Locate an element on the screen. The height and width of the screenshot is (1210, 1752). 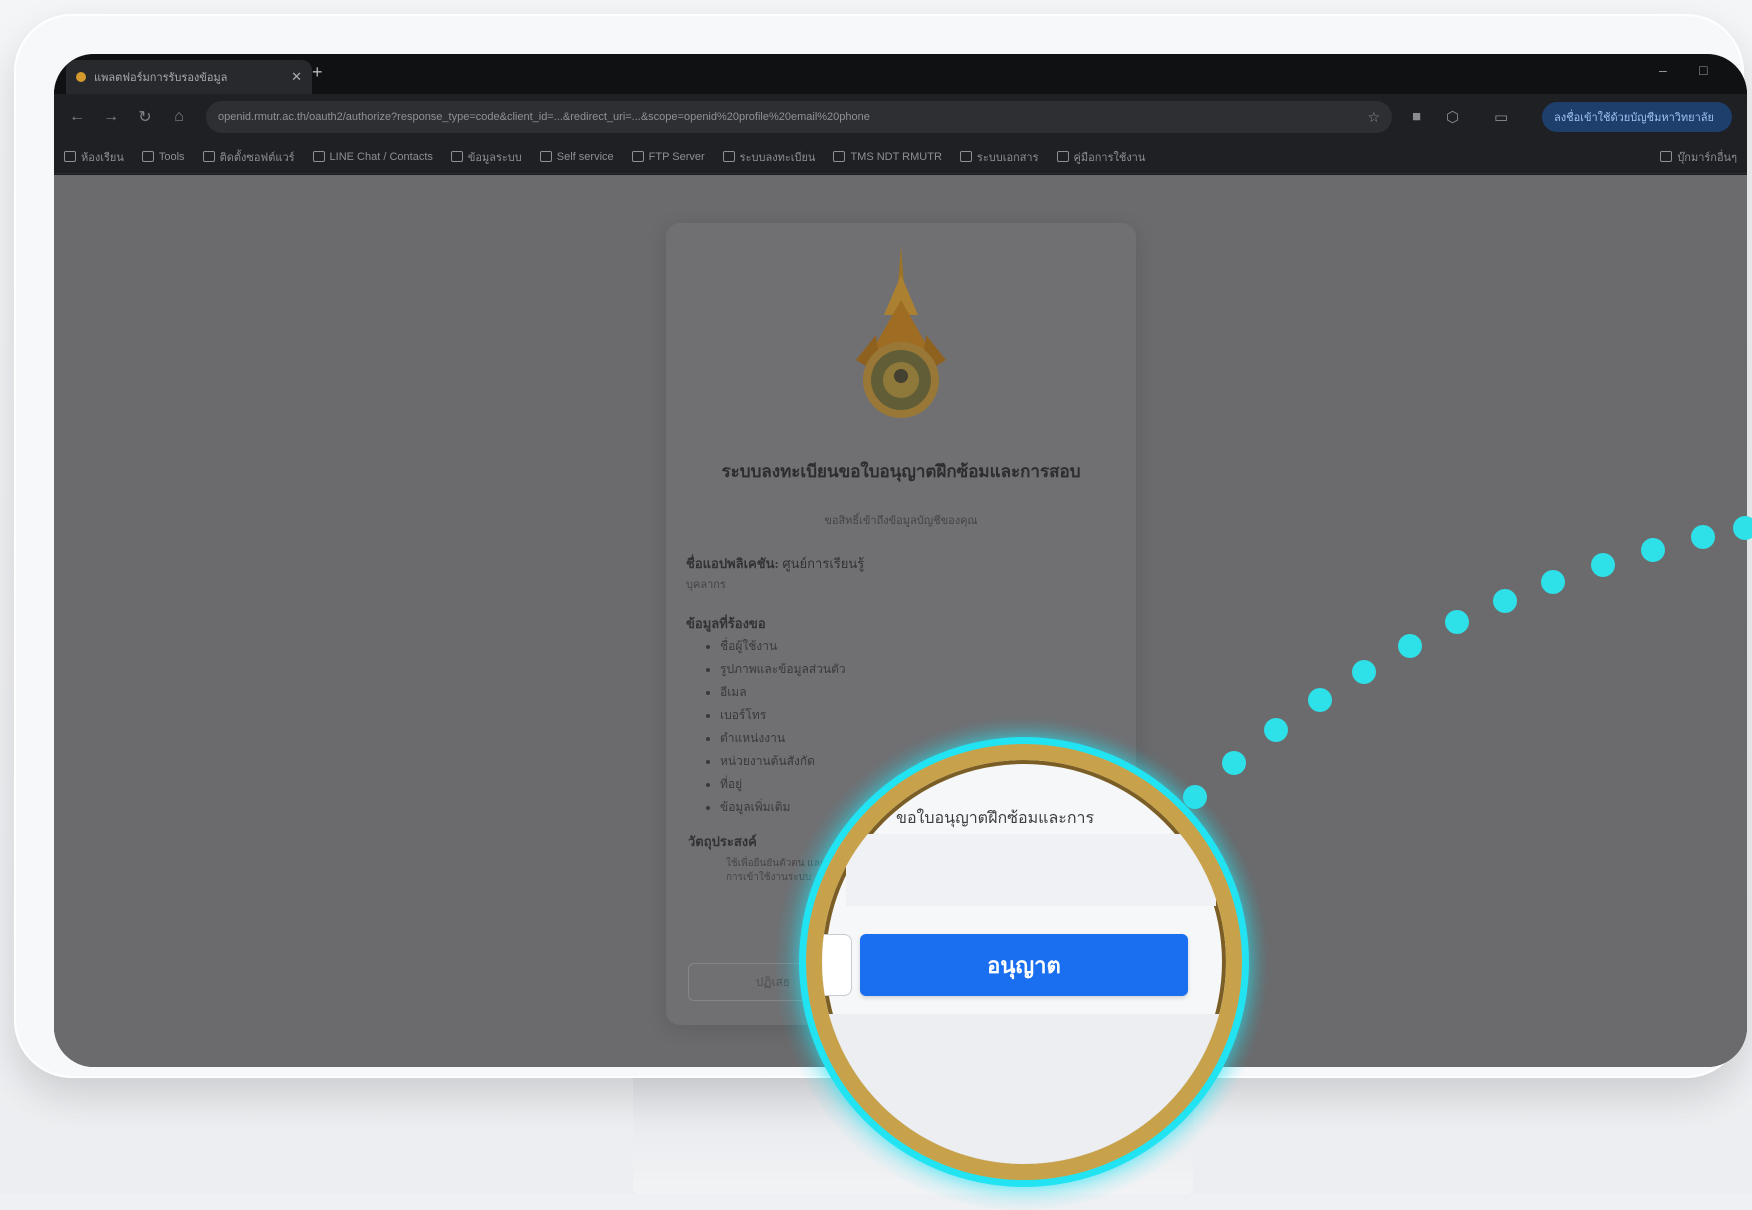
bookmark-item: Tools is located at coordinates (163, 156).